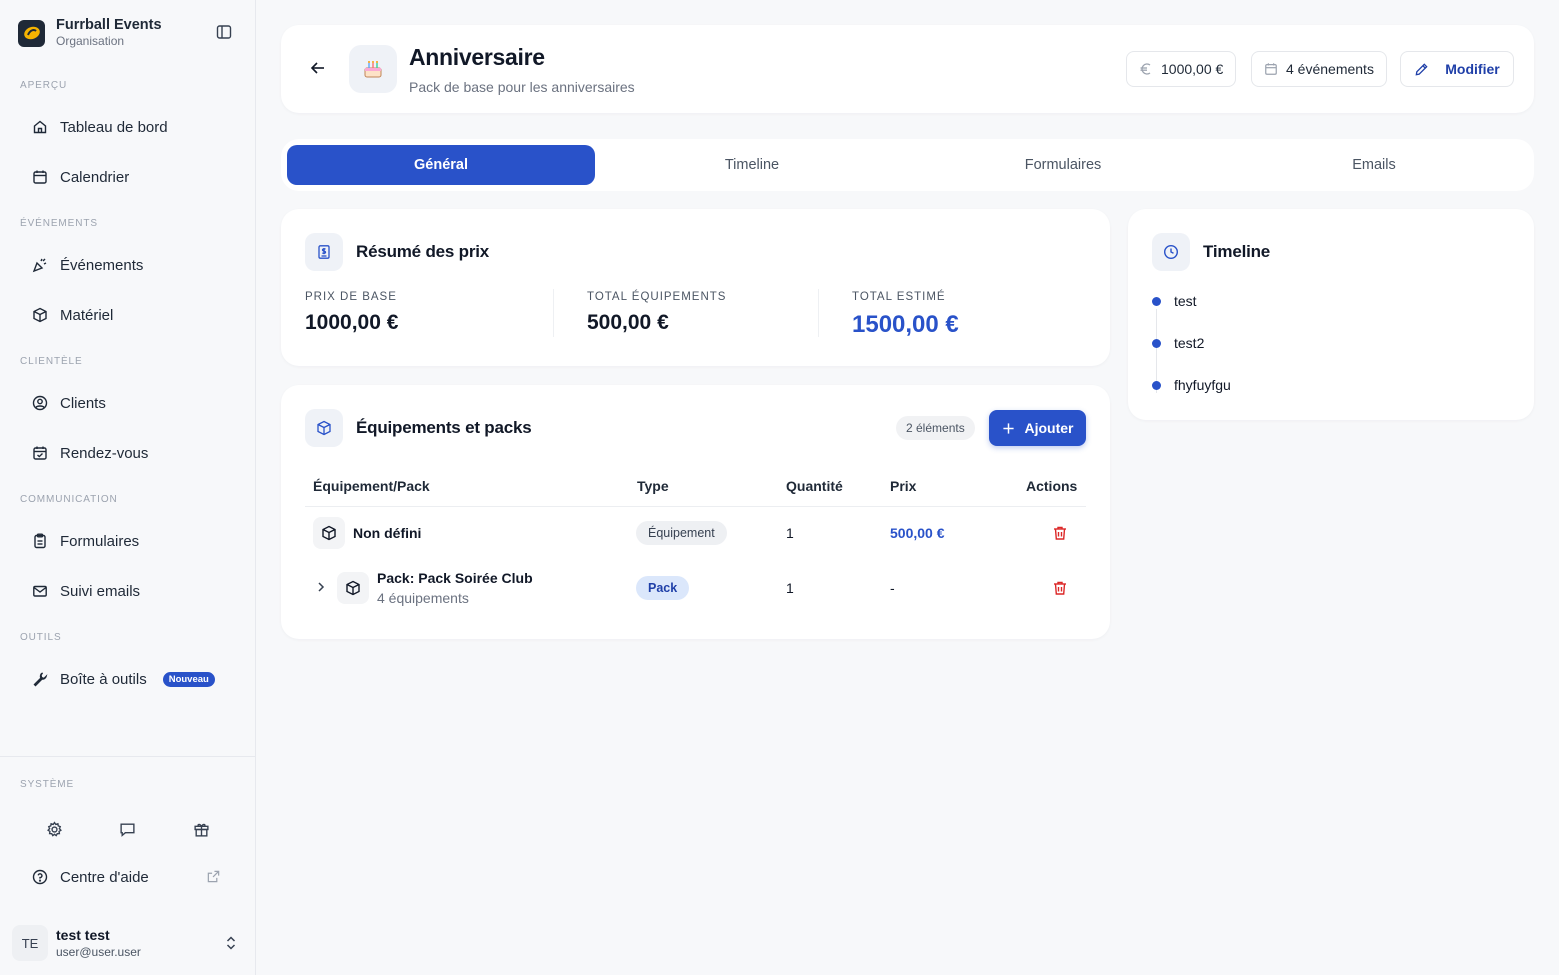 This screenshot has width=1559, height=975. What do you see at coordinates (98, 951) in the screenshot?
I see `user-email: user@user.user` at bounding box center [98, 951].